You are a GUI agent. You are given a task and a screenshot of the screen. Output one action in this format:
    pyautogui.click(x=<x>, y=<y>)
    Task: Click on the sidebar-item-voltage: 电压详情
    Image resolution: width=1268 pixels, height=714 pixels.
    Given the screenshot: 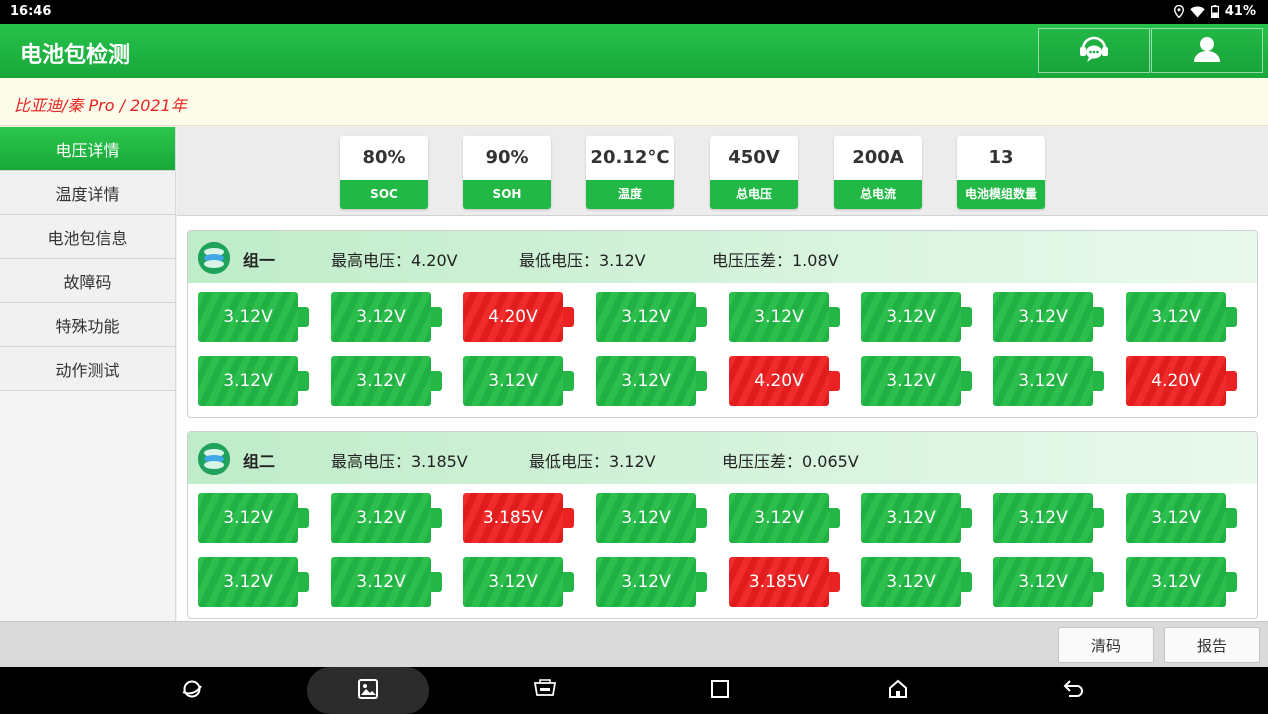 What is the action you would take?
    pyautogui.click(x=87, y=149)
    